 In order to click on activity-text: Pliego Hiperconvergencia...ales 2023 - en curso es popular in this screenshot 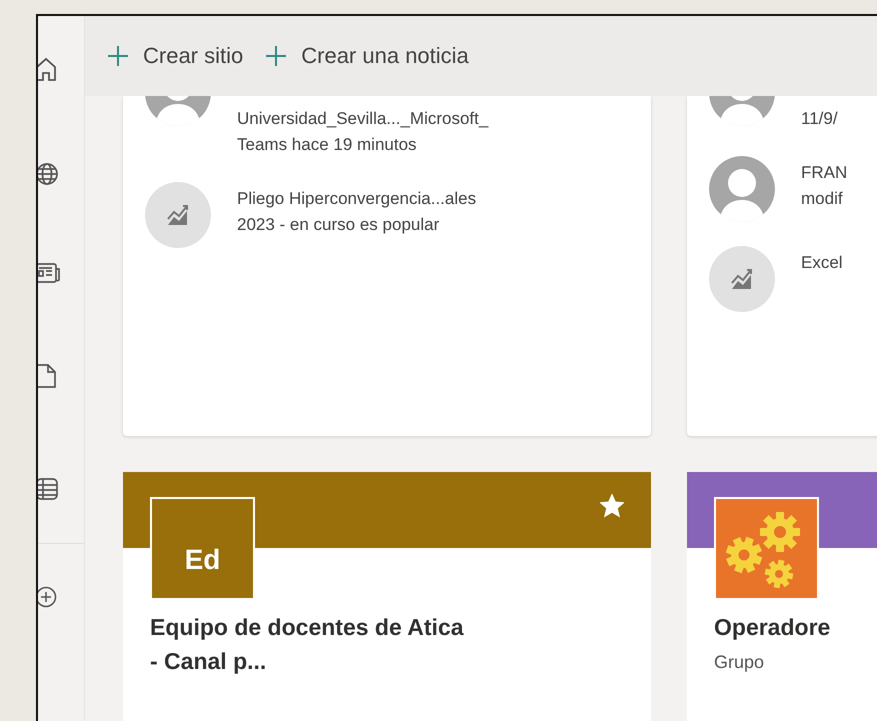, I will do `click(356, 212)`.